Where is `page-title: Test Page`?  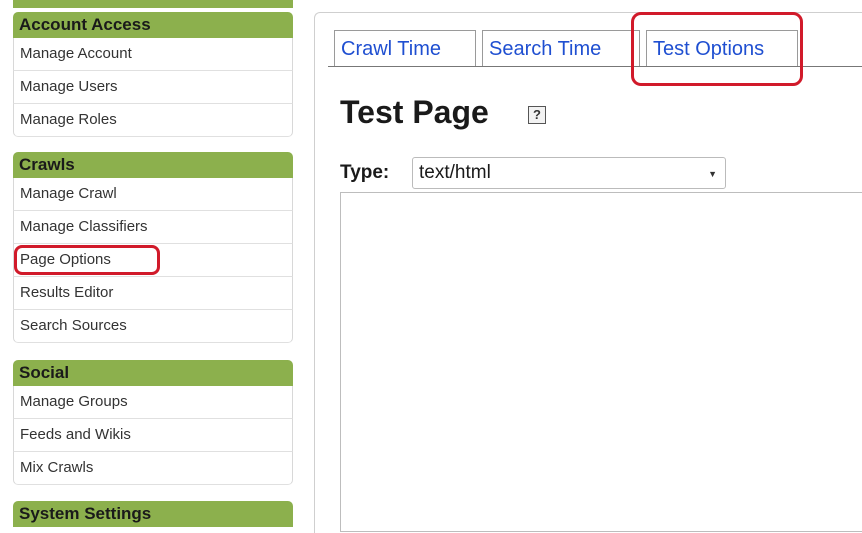
page-title: Test Page is located at coordinates (414, 112).